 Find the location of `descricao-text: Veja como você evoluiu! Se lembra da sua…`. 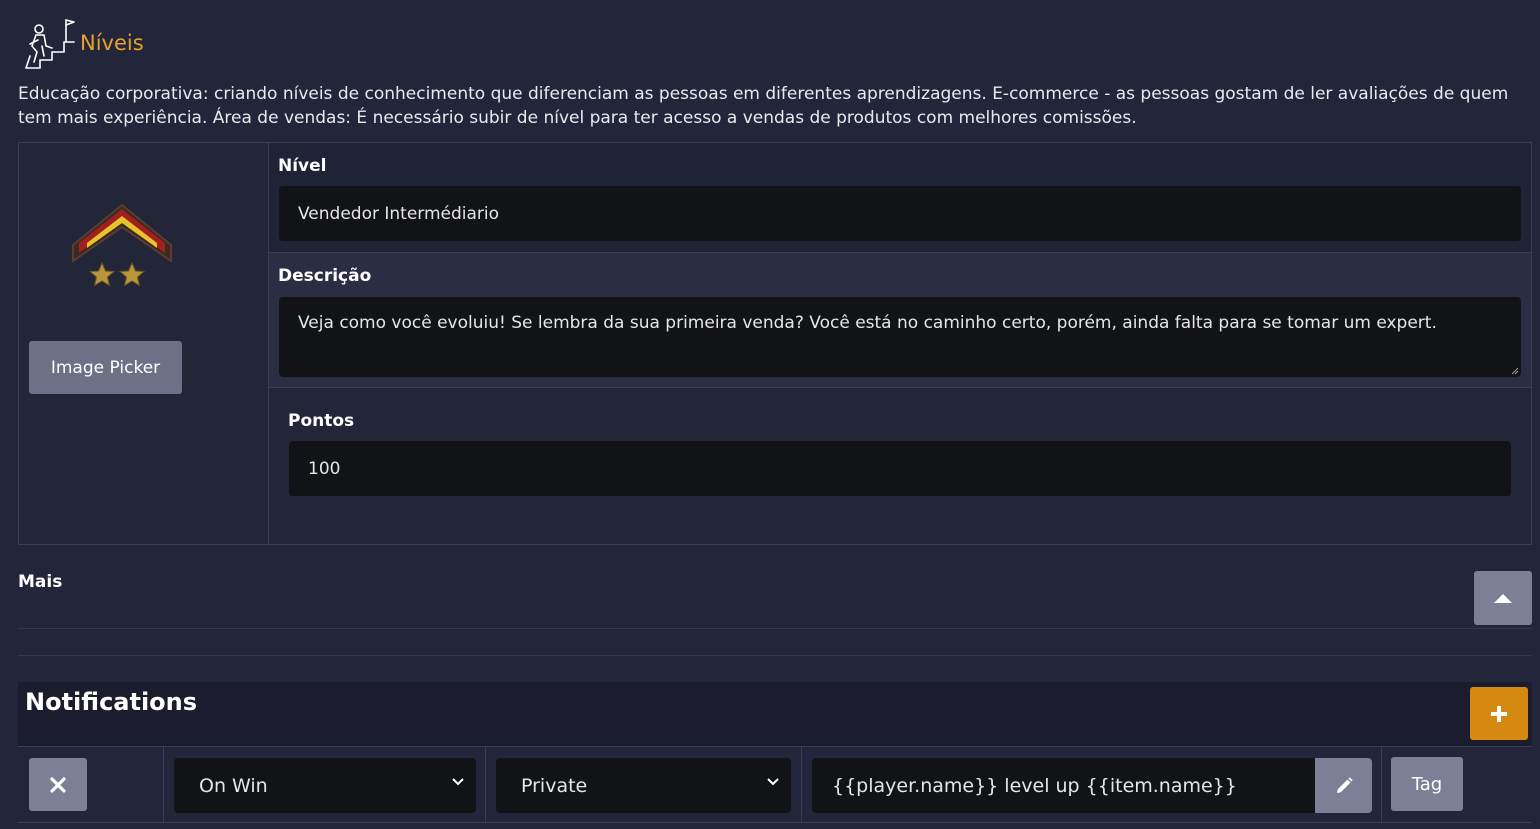

descricao-text: Veja como você evoluiu! Se lembra da sua… is located at coordinates (867, 323).